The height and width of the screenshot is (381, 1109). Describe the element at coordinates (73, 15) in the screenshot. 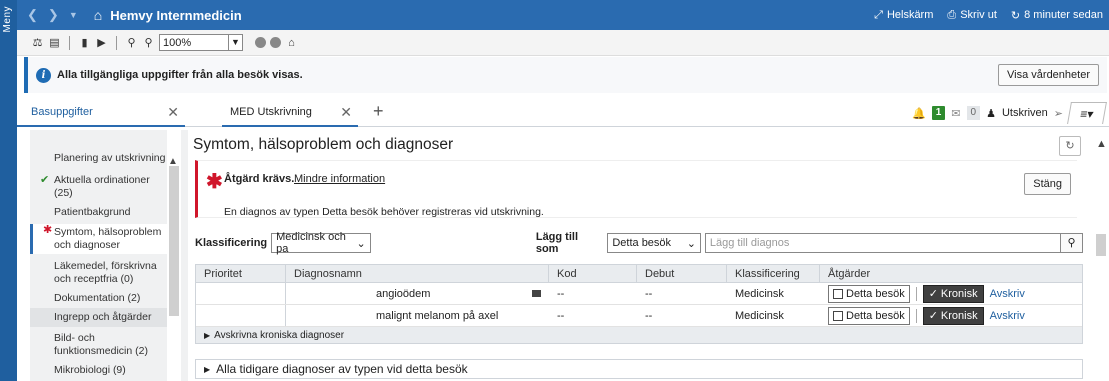

I see `dropdown-icon: ▼` at that location.